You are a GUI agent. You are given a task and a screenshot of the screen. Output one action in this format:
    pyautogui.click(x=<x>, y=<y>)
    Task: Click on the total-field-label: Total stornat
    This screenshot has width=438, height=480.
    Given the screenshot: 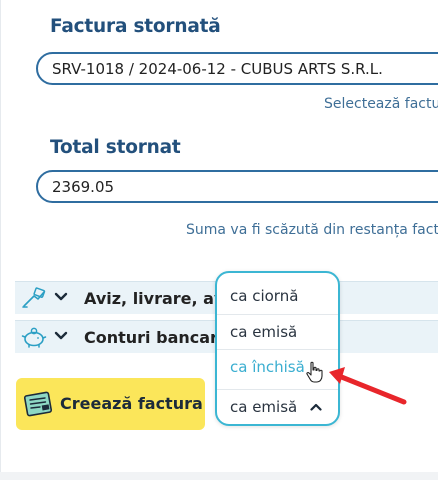 What is the action you would take?
    pyautogui.click(x=115, y=147)
    